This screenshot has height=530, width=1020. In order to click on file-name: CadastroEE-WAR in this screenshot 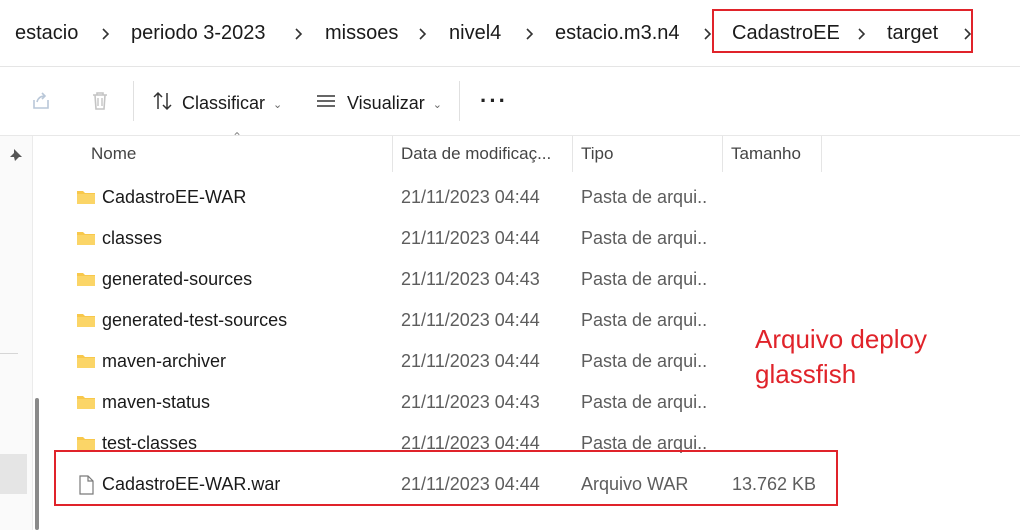, I will do `click(174, 197)`.